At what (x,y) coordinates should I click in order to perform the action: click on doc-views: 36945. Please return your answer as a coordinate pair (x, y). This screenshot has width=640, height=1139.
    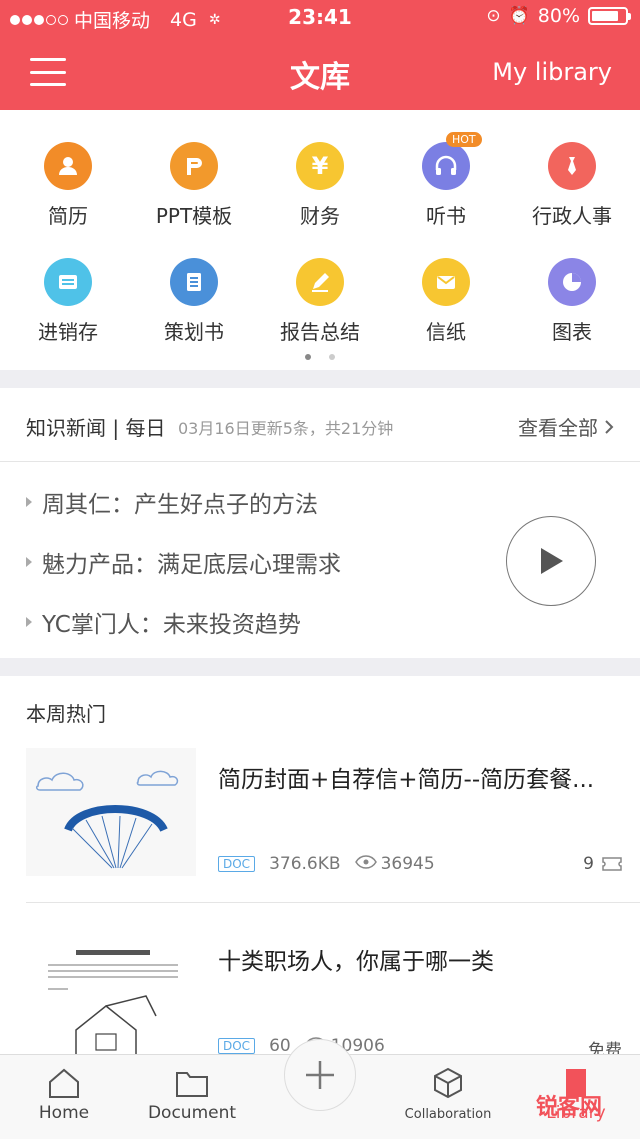
    Looking at the image, I should click on (407, 864).